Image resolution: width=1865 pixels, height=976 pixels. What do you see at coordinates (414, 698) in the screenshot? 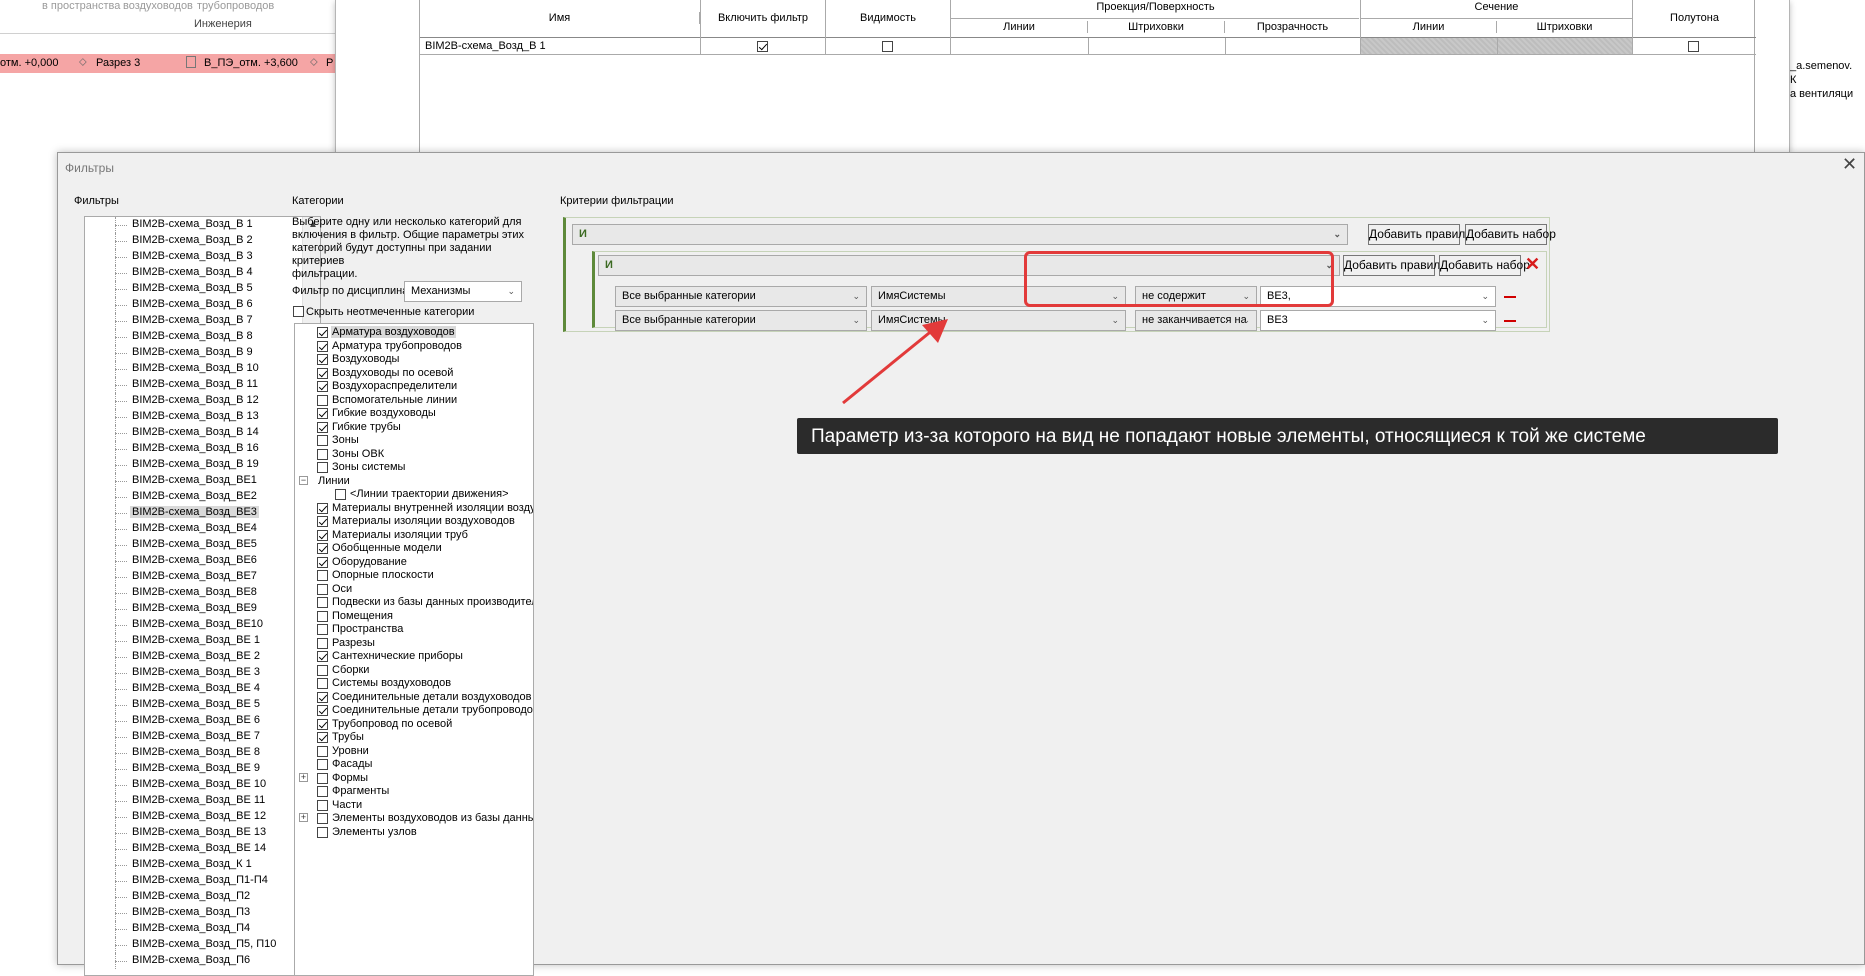
I see `list-item: Соединительные детали воздуховодов` at bounding box center [414, 698].